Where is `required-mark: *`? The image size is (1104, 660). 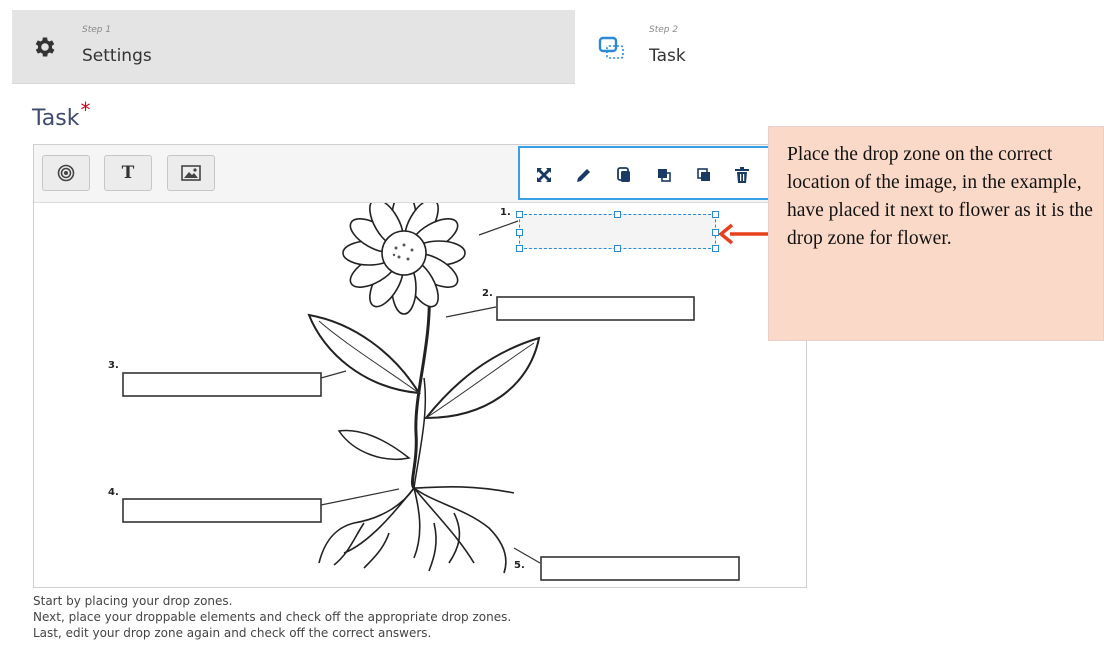
required-mark: * is located at coordinates (85, 110).